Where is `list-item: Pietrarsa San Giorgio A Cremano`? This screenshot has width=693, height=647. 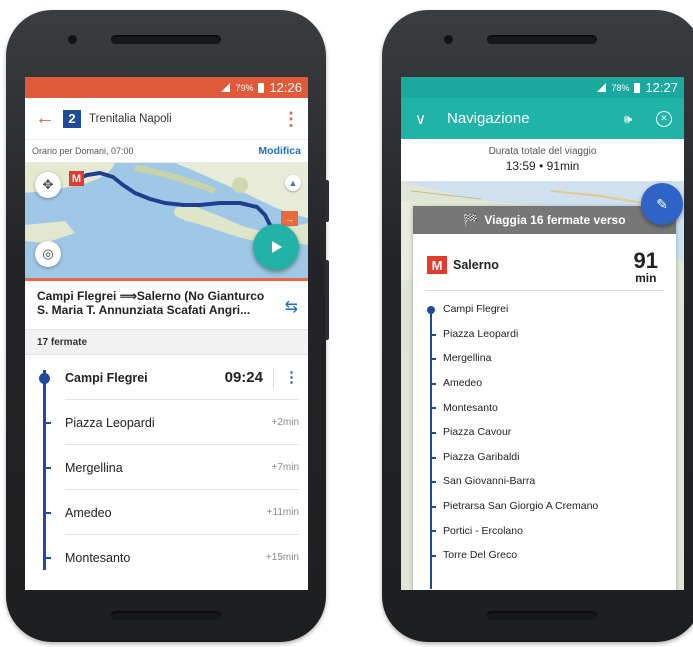
list-item: Pietrarsa San Giorgio A Cremano is located at coordinates (544, 506).